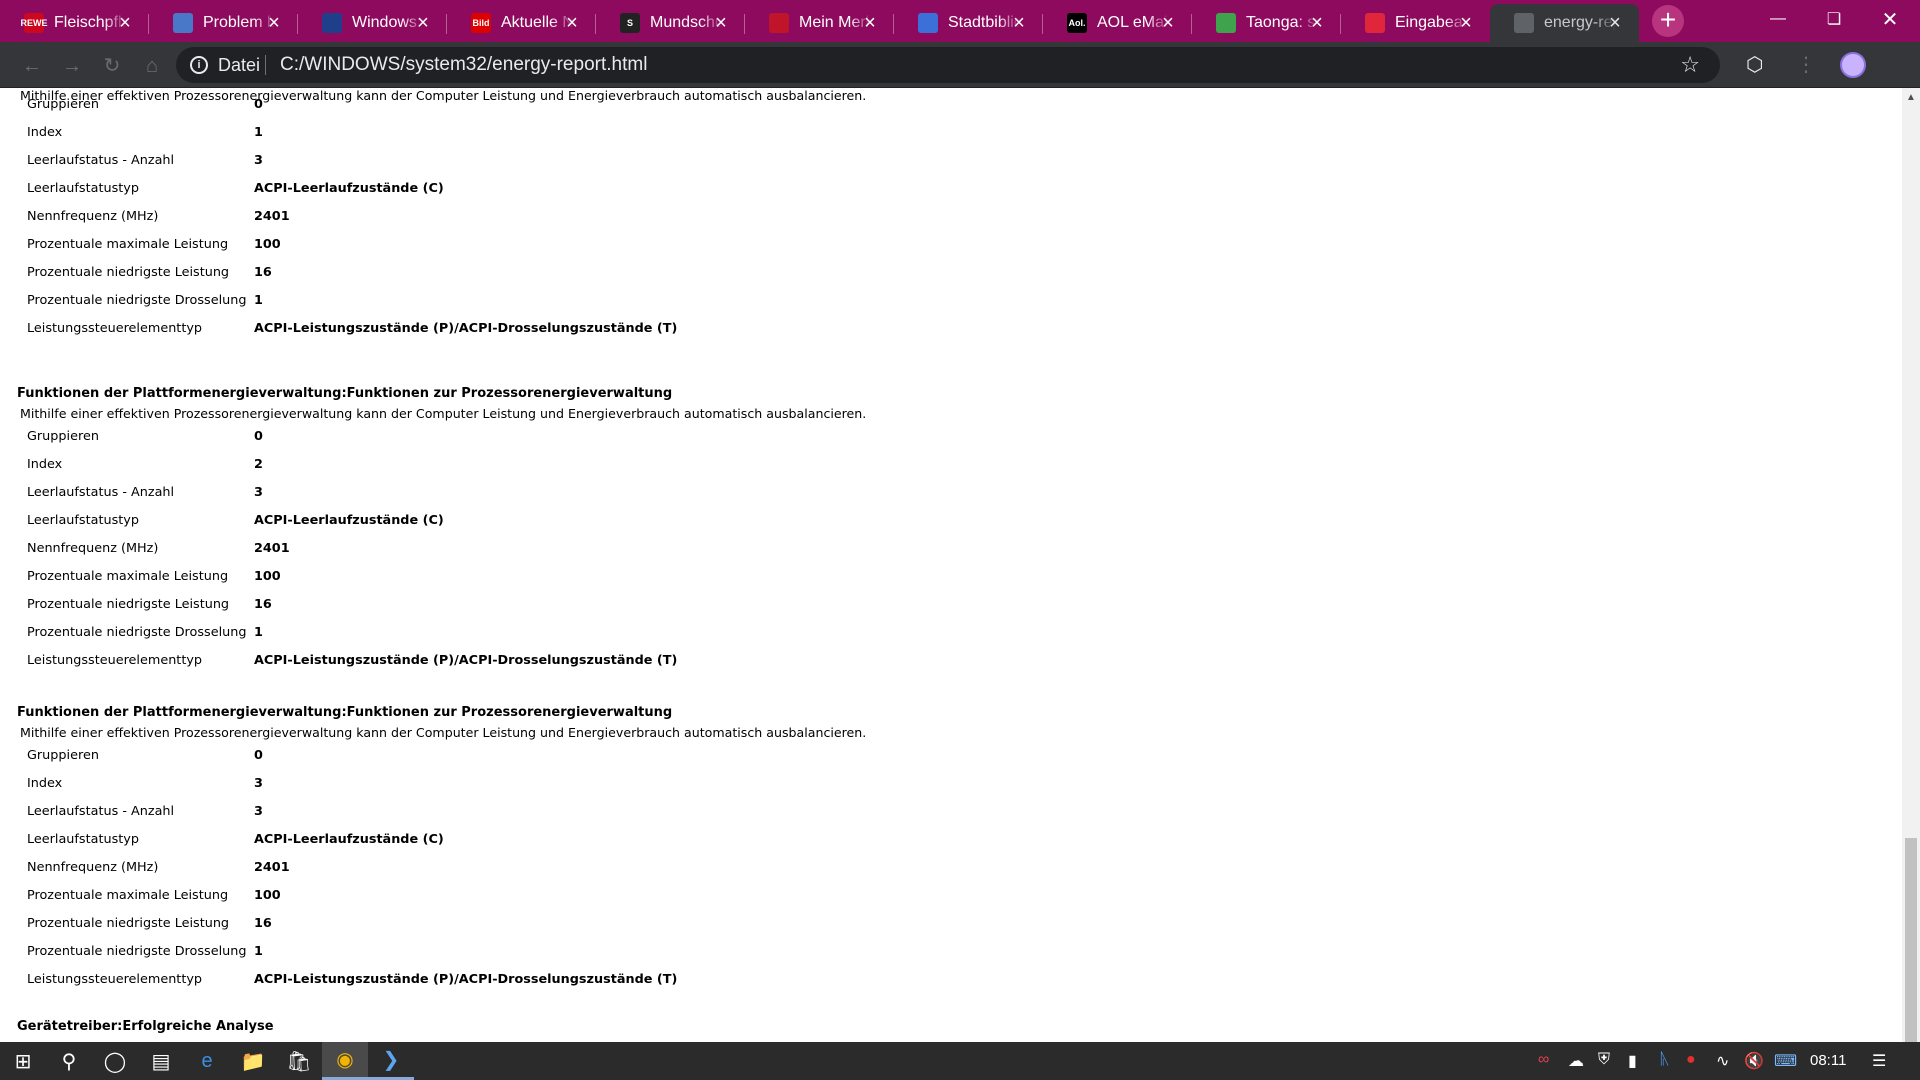 Image resolution: width=1920 pixels, height=1080 pixels. Describe the element at coordinates (1665, 1060) in the screenshot. I see `bluetooth-icon: ᚣ` at that location.